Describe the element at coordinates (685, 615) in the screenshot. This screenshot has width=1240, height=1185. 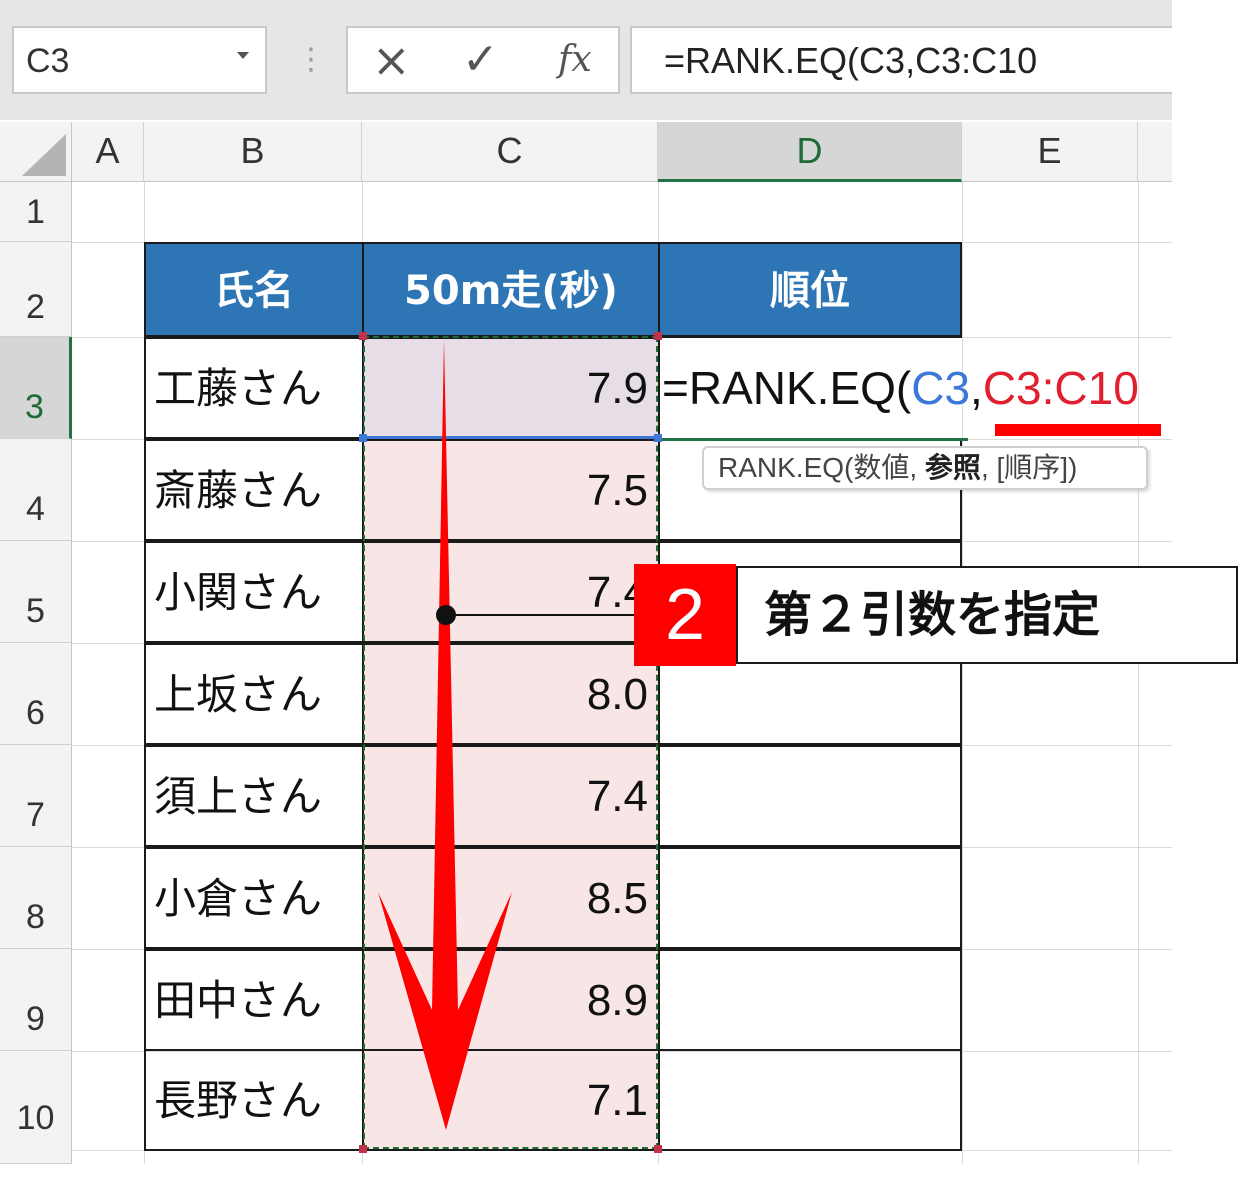
I see `step-number-badge: 2` at that location.